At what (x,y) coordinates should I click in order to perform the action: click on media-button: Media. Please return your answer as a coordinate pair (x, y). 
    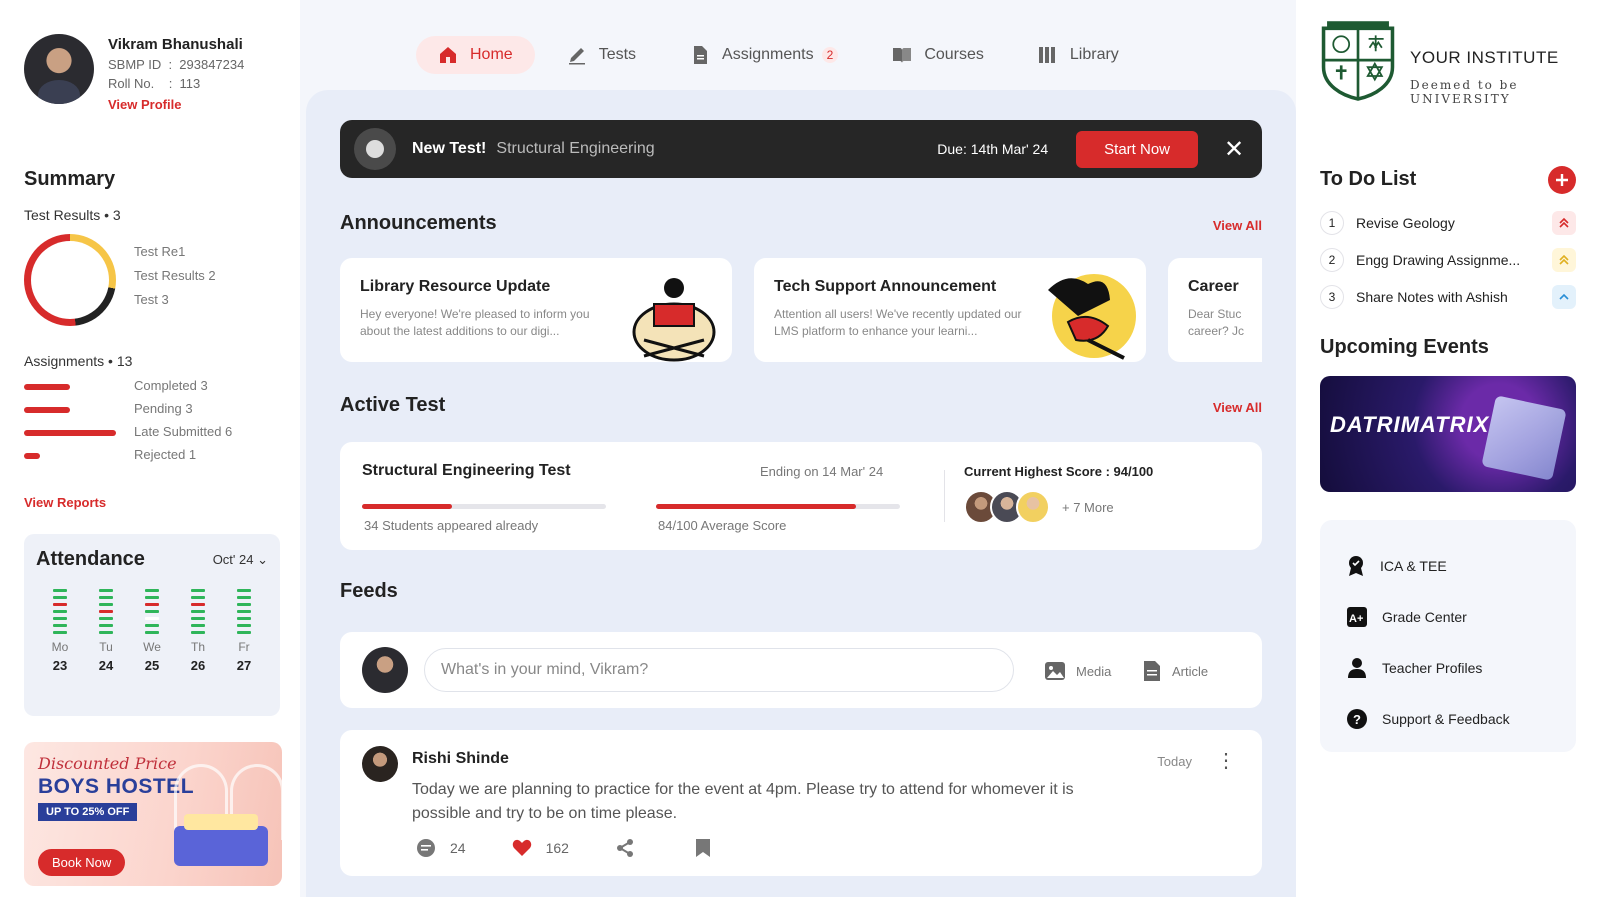
    Looking at the image, I should click on (1077, 671).